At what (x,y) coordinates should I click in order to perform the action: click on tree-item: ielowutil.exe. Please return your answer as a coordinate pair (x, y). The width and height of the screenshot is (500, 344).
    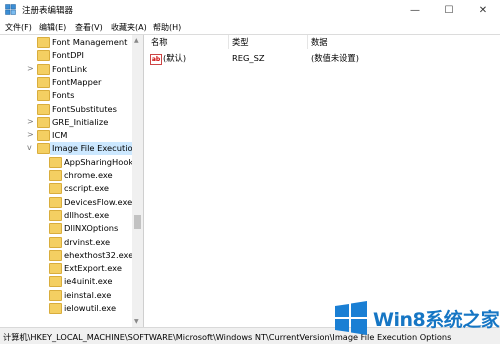
    Looking at the image, I should click on (66, 308).